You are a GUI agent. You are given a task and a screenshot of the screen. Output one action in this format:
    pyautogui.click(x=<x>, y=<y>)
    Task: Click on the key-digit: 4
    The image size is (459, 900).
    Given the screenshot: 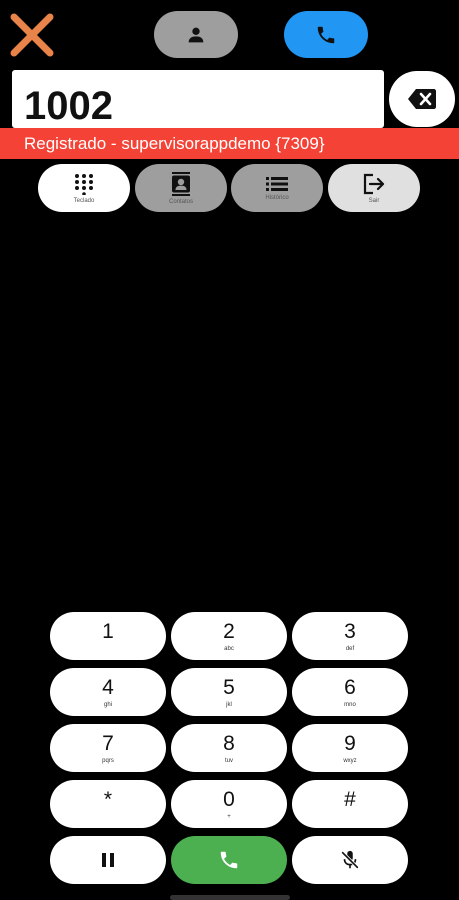 What is the action you would take?
    pyautogui.click(x=108, y=687)
    